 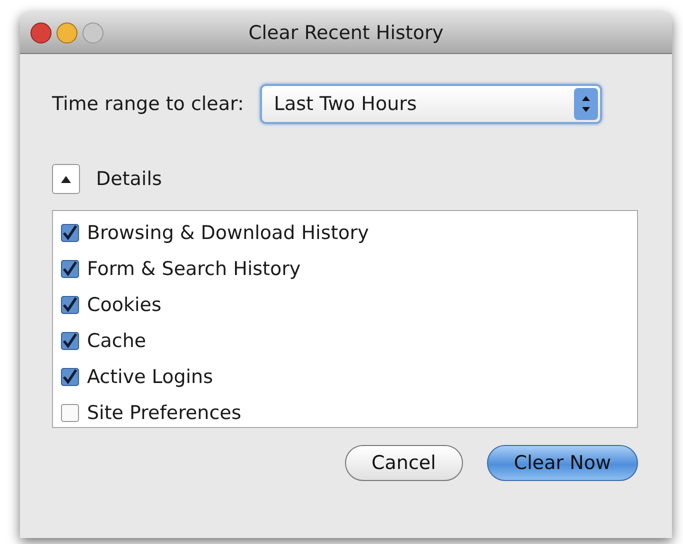 What do you see at coordinates (194, 269) in the screenshot?
I see `checkbox-label: Form & Search History` at bounding box center [194, 269].